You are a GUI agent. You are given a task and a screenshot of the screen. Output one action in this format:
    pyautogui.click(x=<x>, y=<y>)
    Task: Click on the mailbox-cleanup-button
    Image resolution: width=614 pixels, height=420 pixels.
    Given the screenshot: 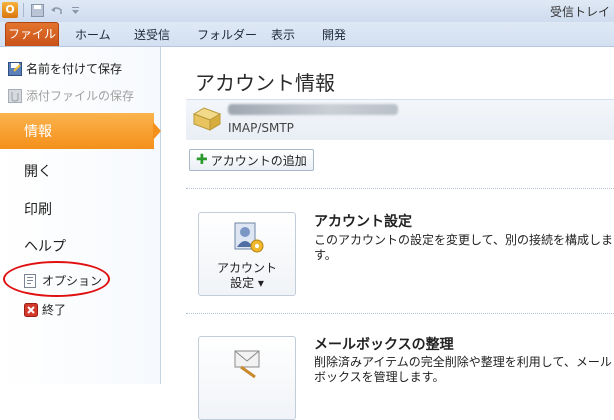 What is the action you would take?
    pyautogui.click(x=247, y=378)
    